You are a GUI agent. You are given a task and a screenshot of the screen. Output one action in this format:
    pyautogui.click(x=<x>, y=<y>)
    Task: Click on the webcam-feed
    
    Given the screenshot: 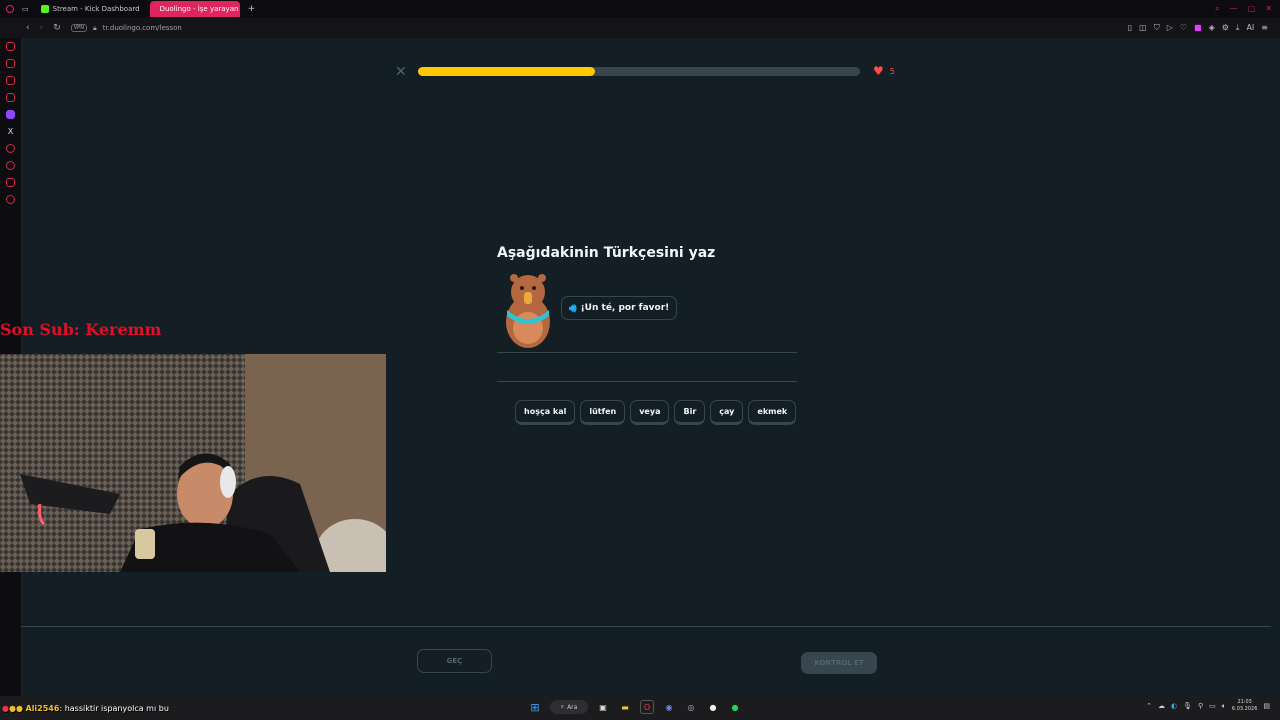 What is the action you would take?
    pyautogui.click(x=193, y=463)
    